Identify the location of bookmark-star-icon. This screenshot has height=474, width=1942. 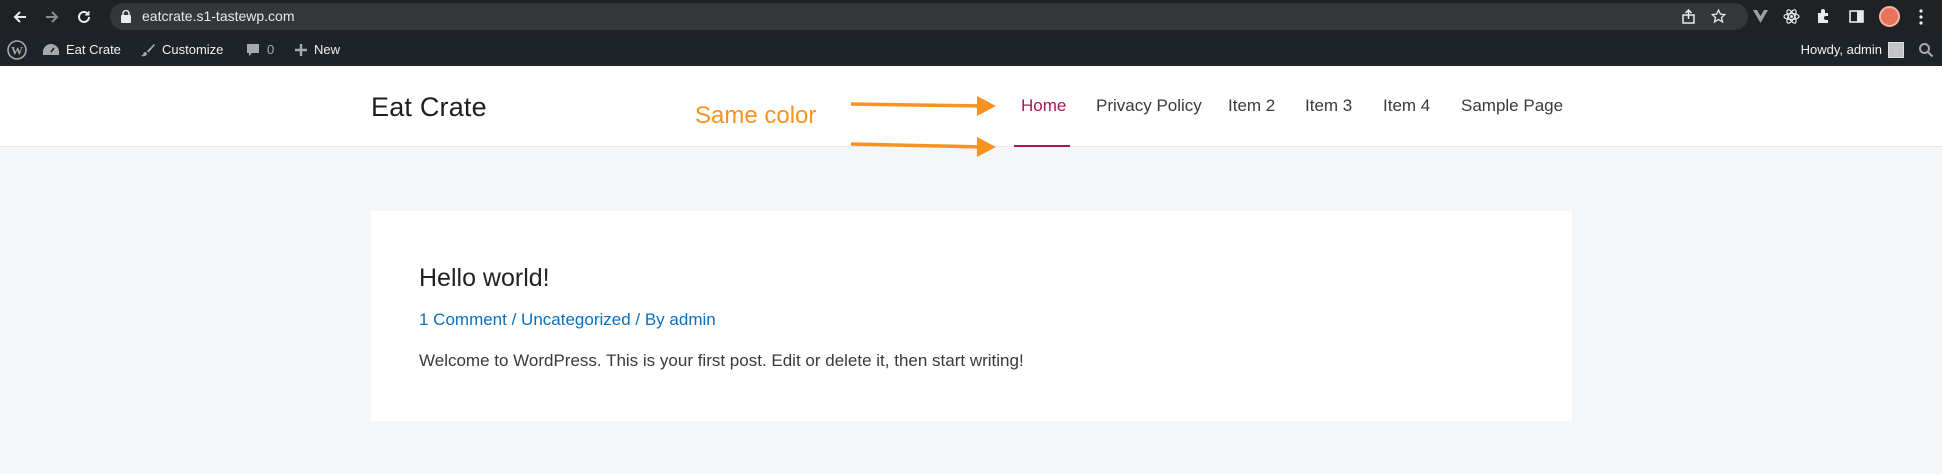
(1718, 16).